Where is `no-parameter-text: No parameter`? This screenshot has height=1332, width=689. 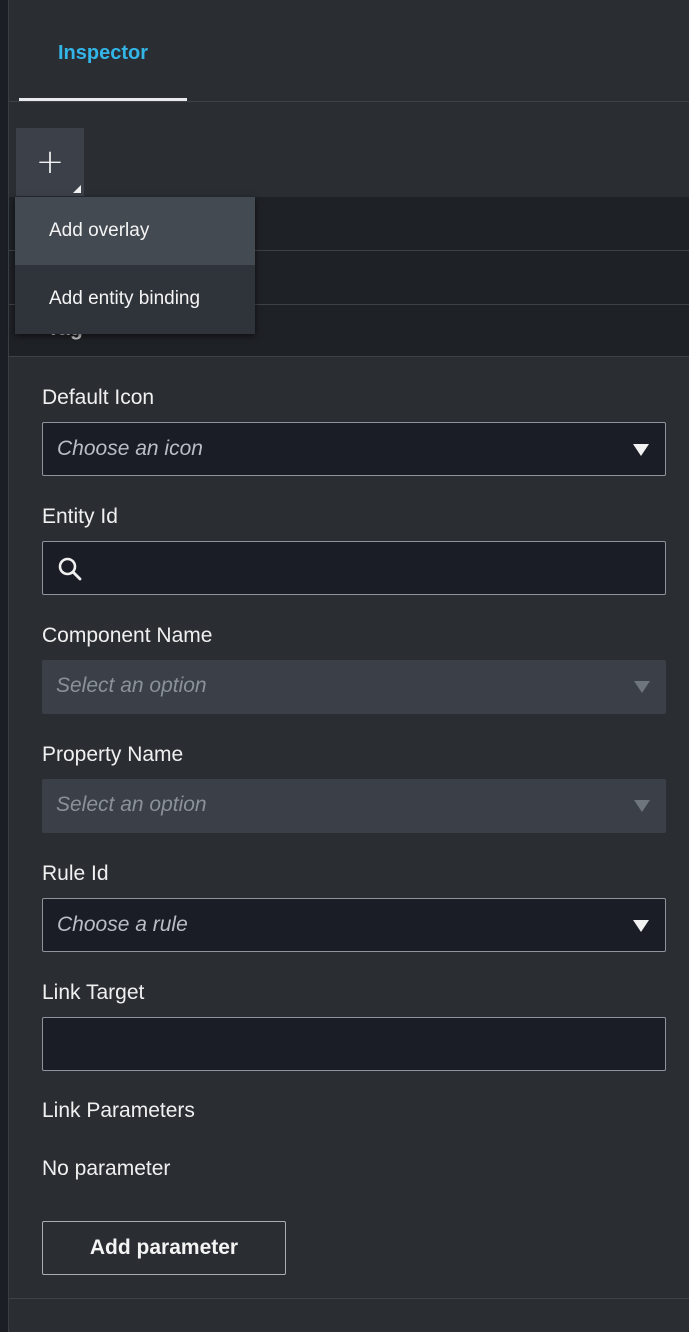 no-parameter-text: No parameter is located at coordinates (106, 1168).